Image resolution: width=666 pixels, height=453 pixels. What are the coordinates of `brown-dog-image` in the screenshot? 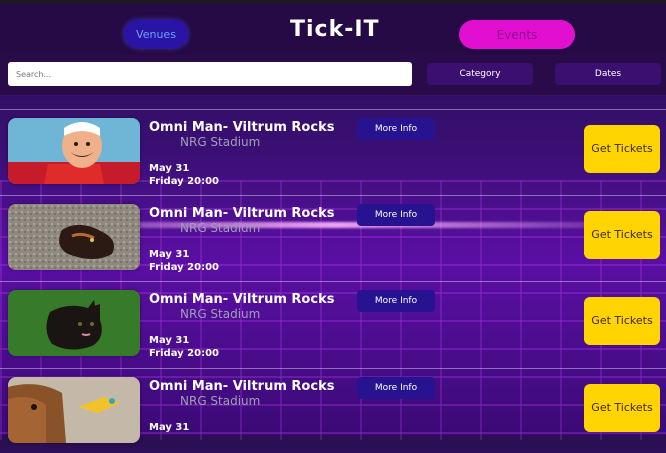 It's located at (74, 410).